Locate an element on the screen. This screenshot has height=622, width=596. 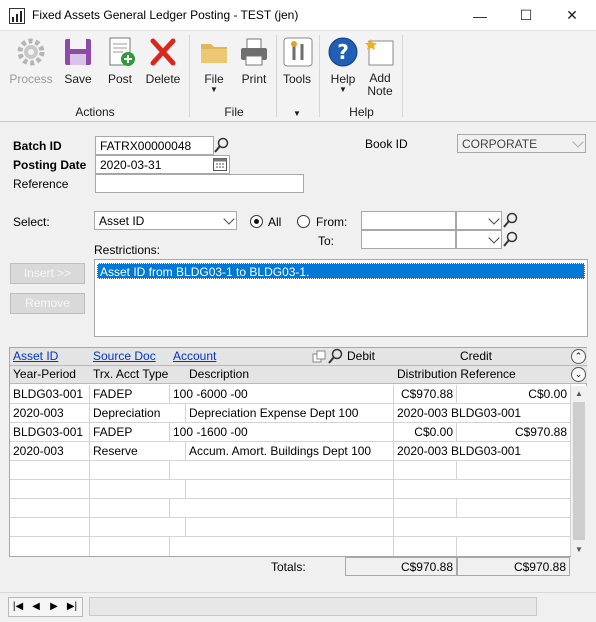
help-group-label: Help is located at coordinates (361, 112).